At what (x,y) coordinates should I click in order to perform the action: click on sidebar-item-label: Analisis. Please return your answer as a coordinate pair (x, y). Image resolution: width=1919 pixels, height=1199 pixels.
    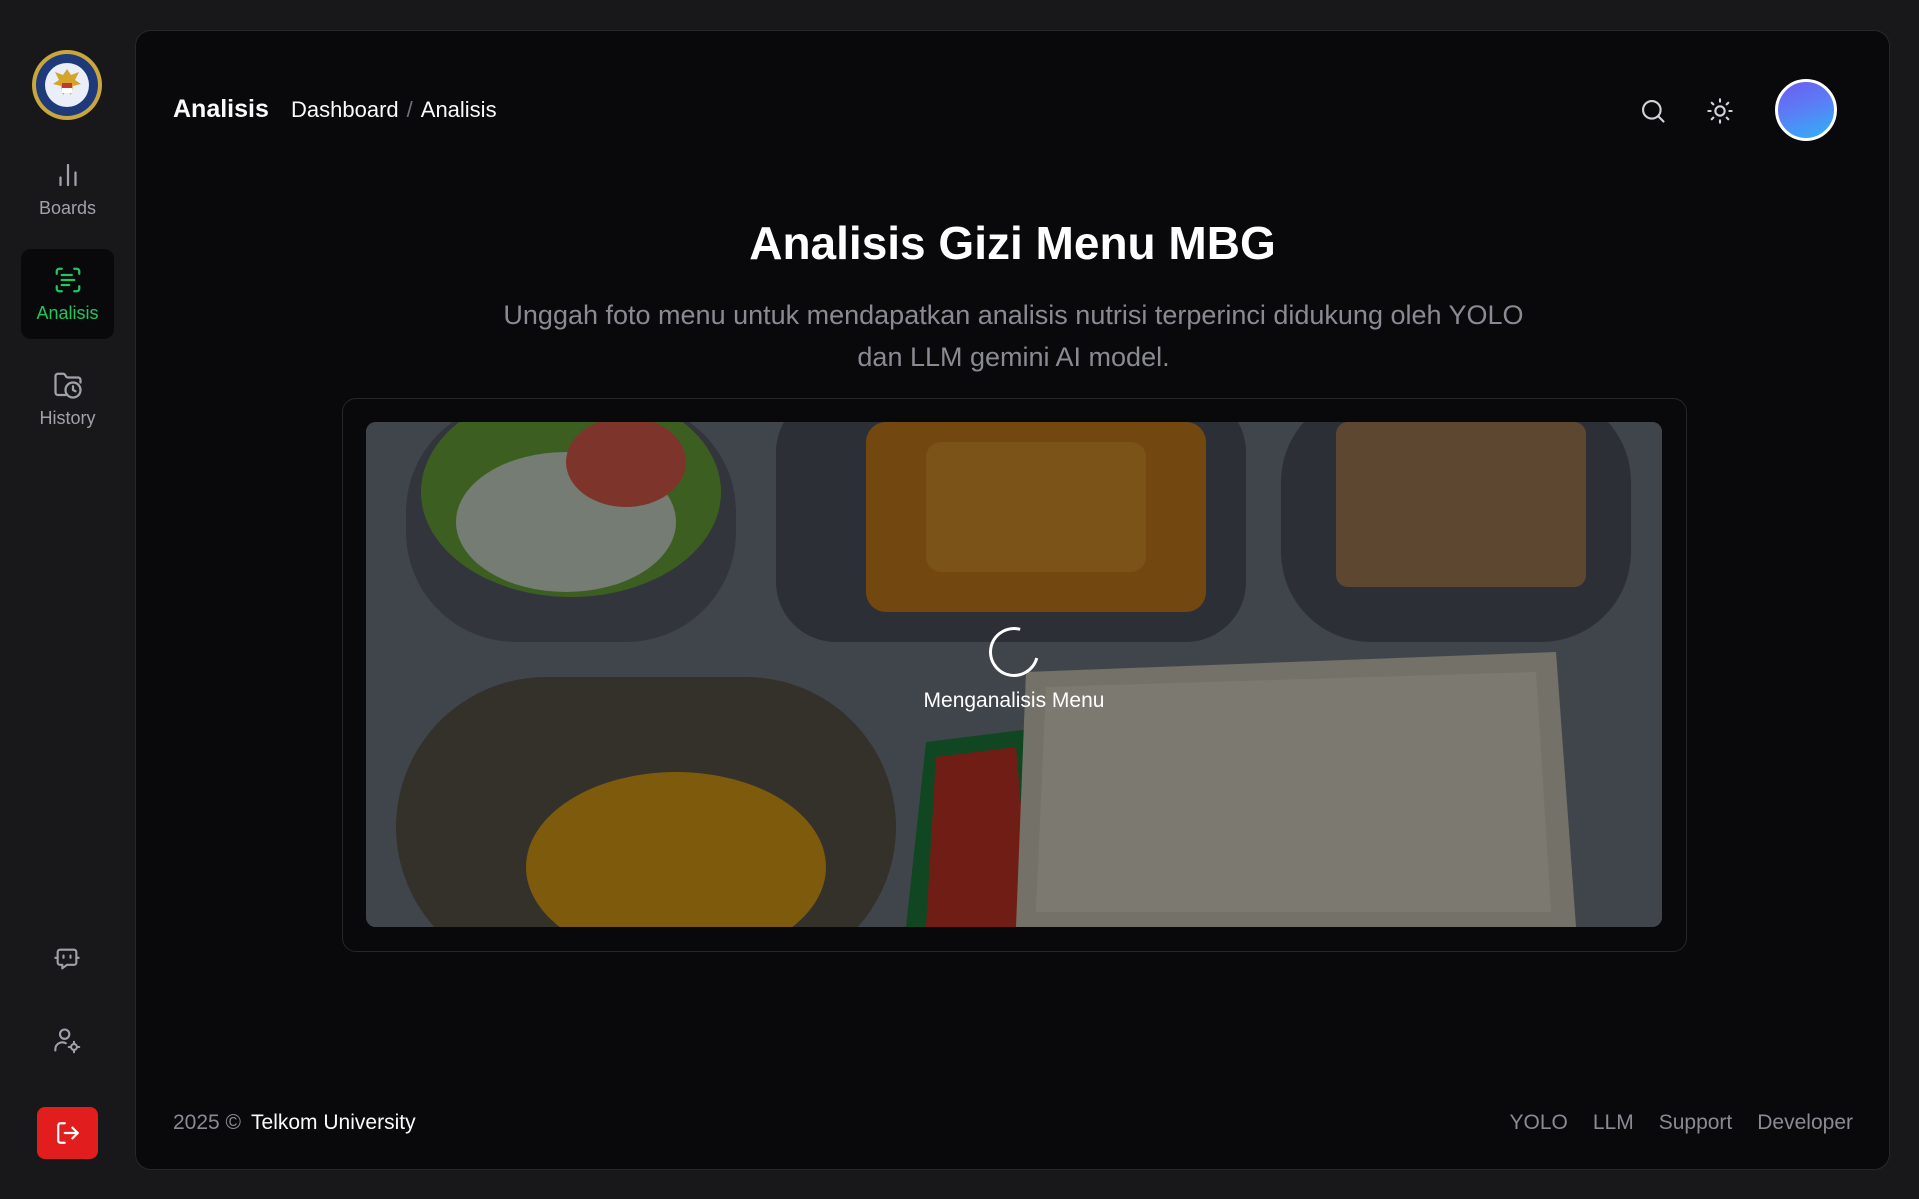
    Looking at the image, I should click on (67, 312).